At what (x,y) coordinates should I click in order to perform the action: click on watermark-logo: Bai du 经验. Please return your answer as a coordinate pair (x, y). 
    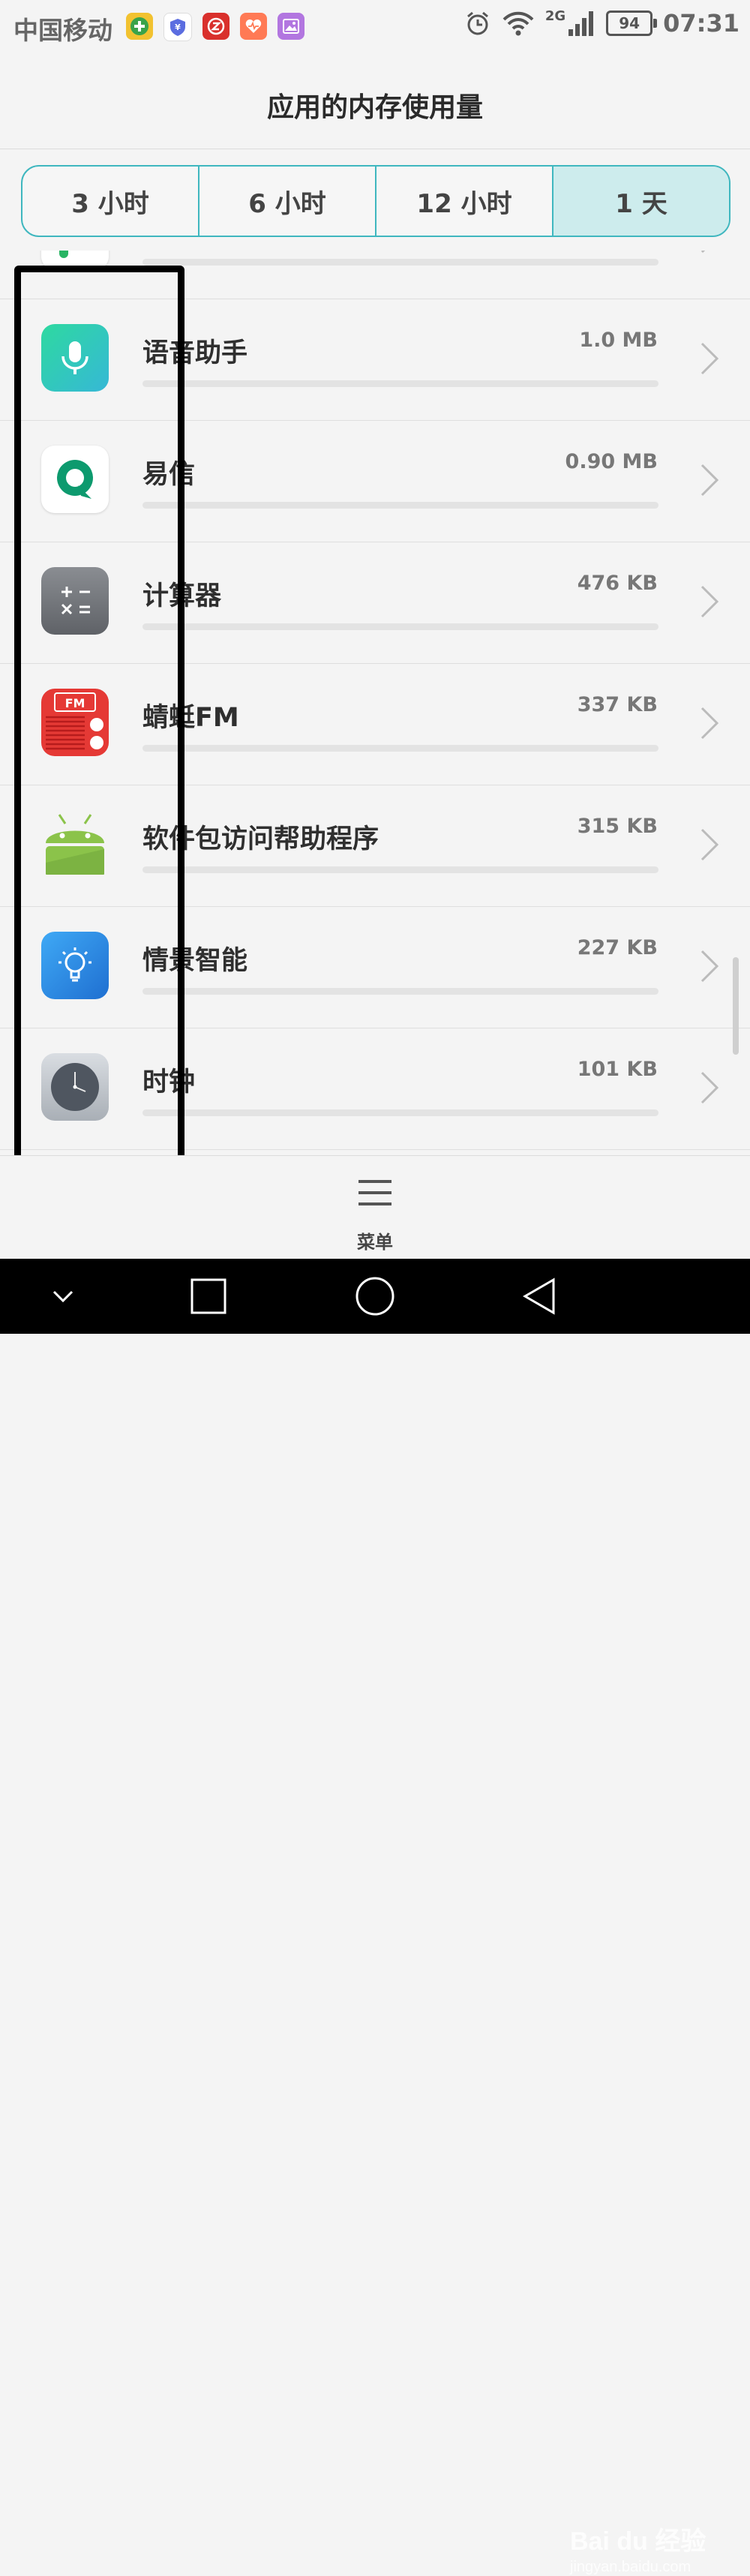
    Looking at the image, I should click on (638, 2541).